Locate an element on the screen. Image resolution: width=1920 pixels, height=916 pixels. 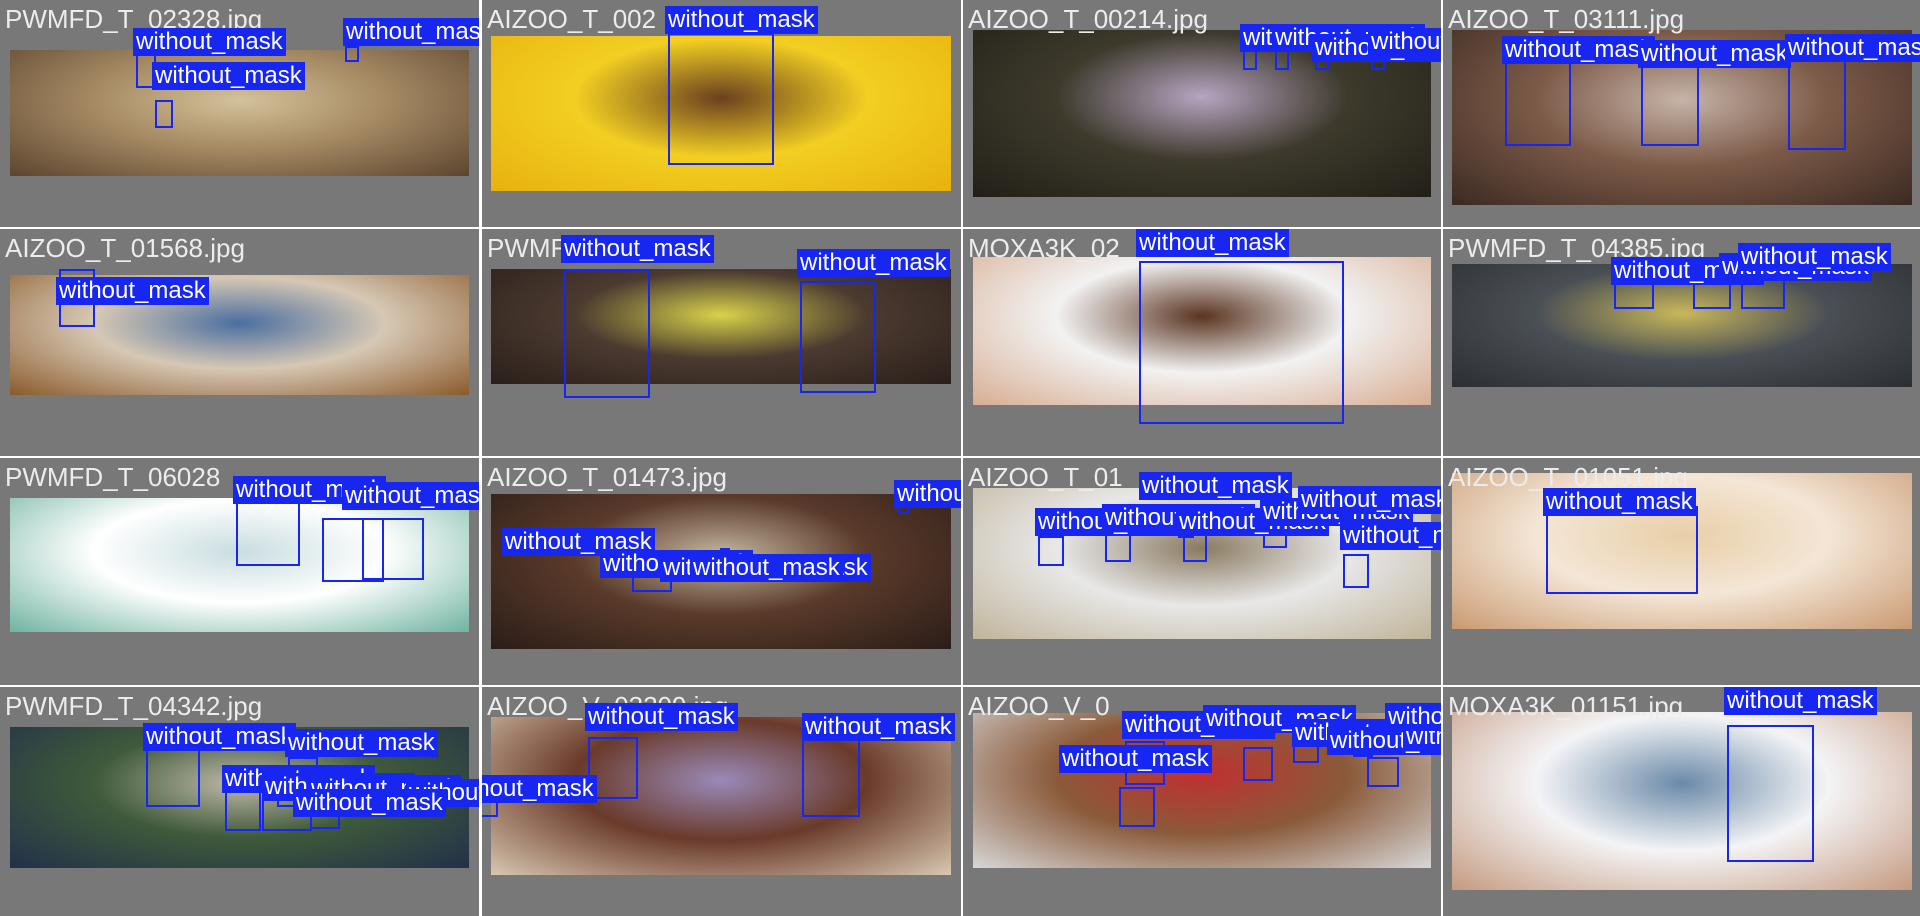
tile-filename: AIZOO_T_03111.jpg is located at coordinates (1566, 19).